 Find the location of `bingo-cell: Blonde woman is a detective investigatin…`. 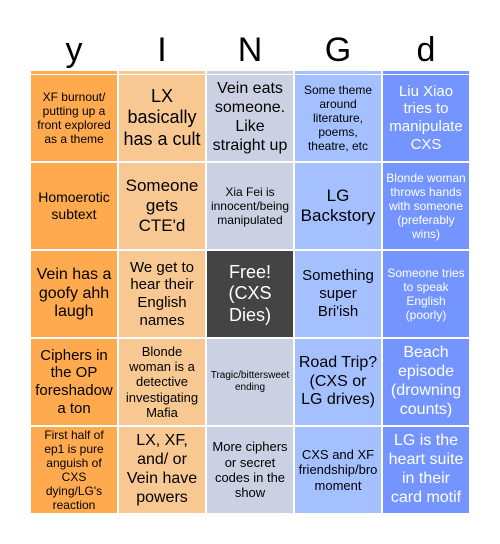

bingo-cell: Blonde woman is a detective investigatin… is located at coordinates (162, 382).